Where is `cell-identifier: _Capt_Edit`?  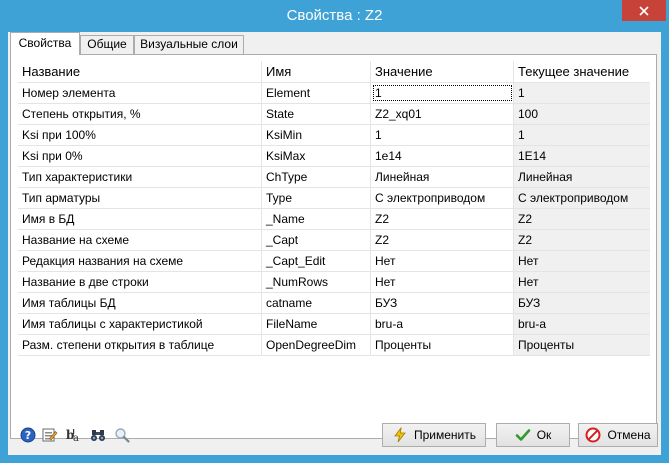
cell-identifier: _Capt_Edit is located at coordinates (316, 261).